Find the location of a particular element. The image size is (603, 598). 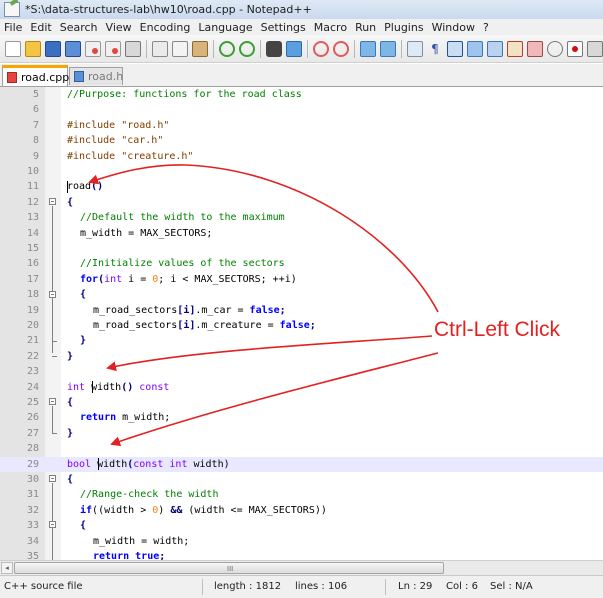

code-line: 26 return m_width; is located at coordinates (301, 417).